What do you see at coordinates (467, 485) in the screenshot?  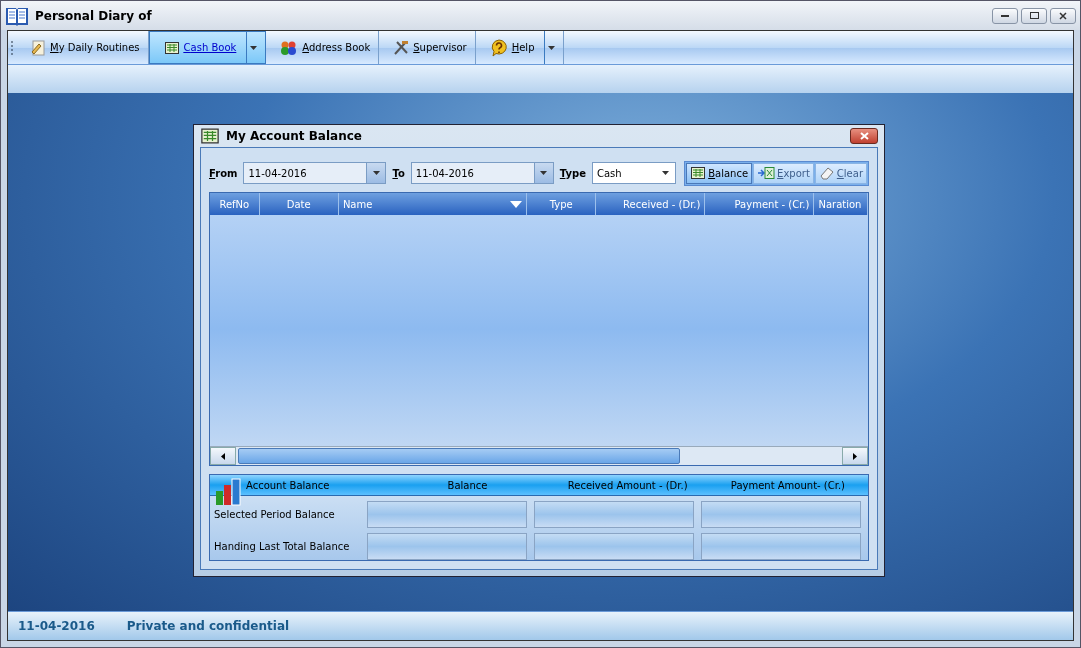 I see `summary-header: Balance` at bounding box center [467, 485].